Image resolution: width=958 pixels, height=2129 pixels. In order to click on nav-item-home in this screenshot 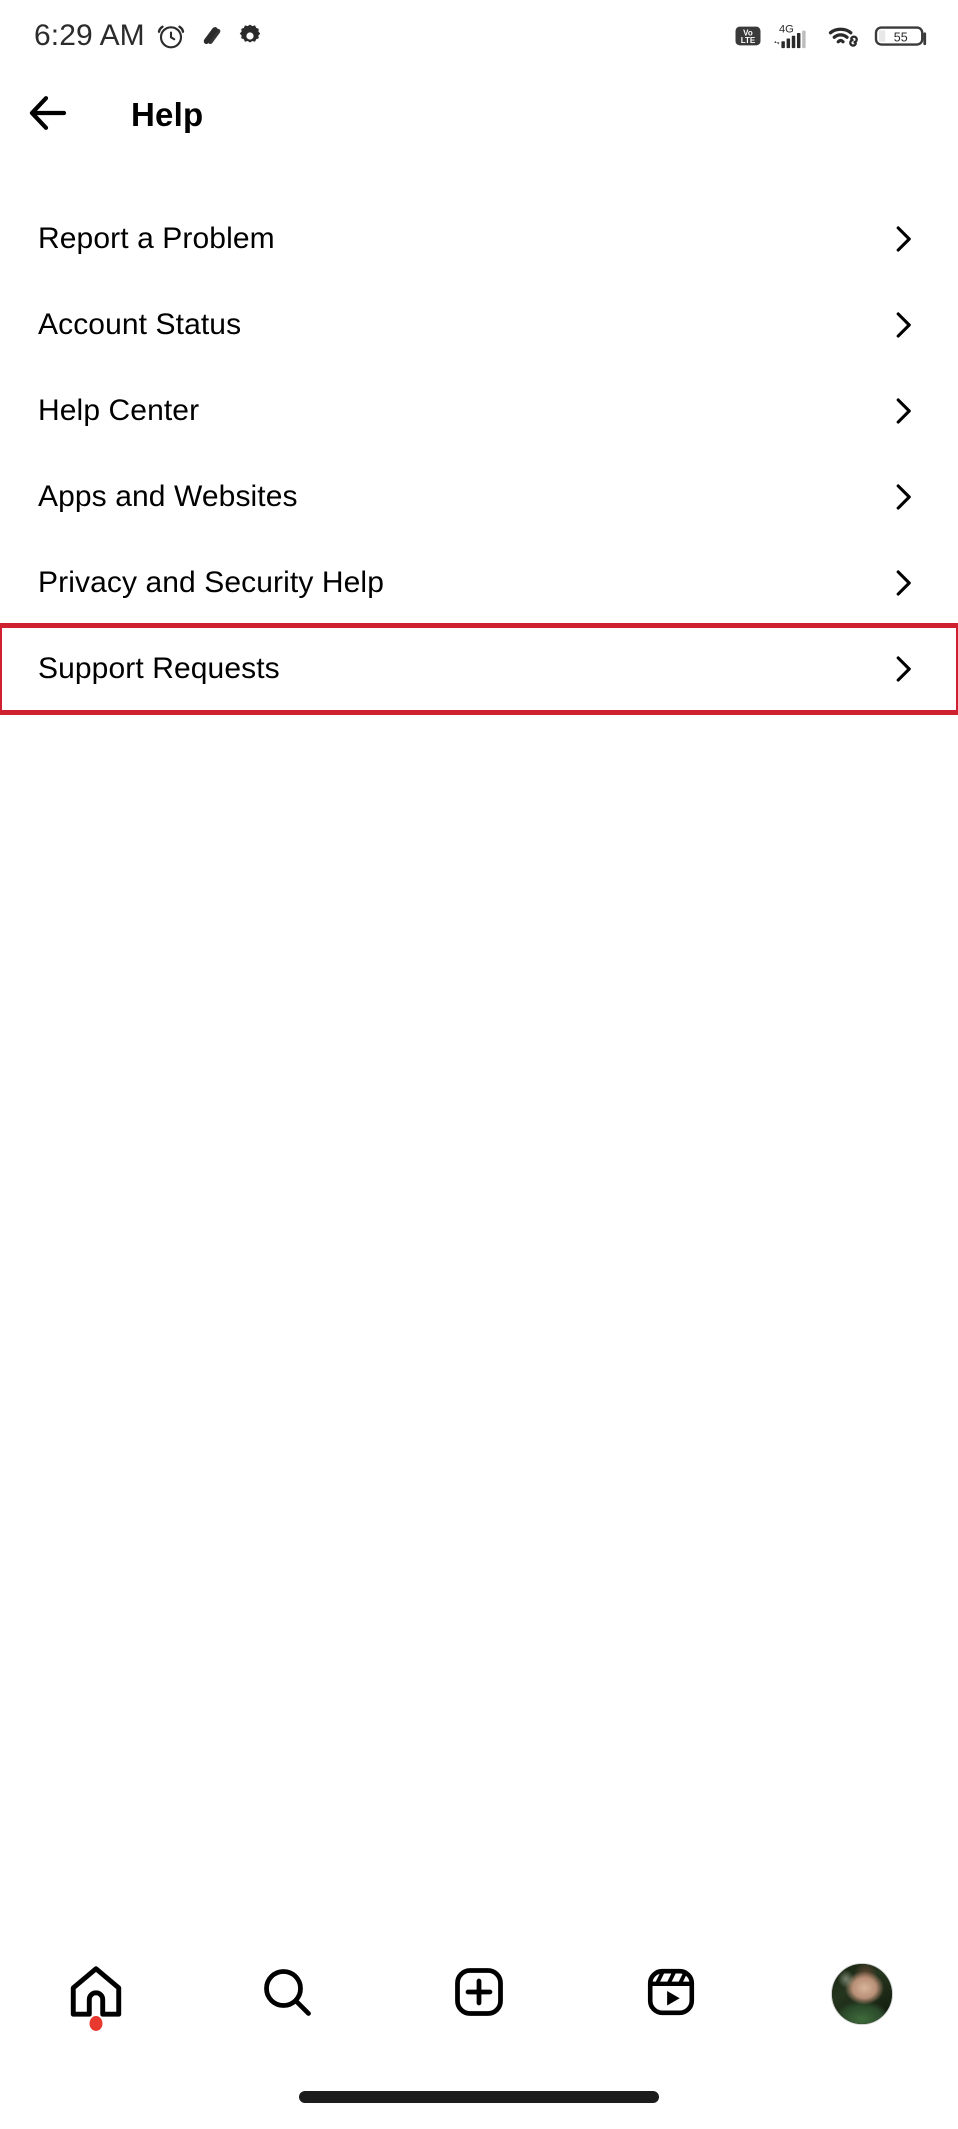, I will do `click(96, 1994)`.